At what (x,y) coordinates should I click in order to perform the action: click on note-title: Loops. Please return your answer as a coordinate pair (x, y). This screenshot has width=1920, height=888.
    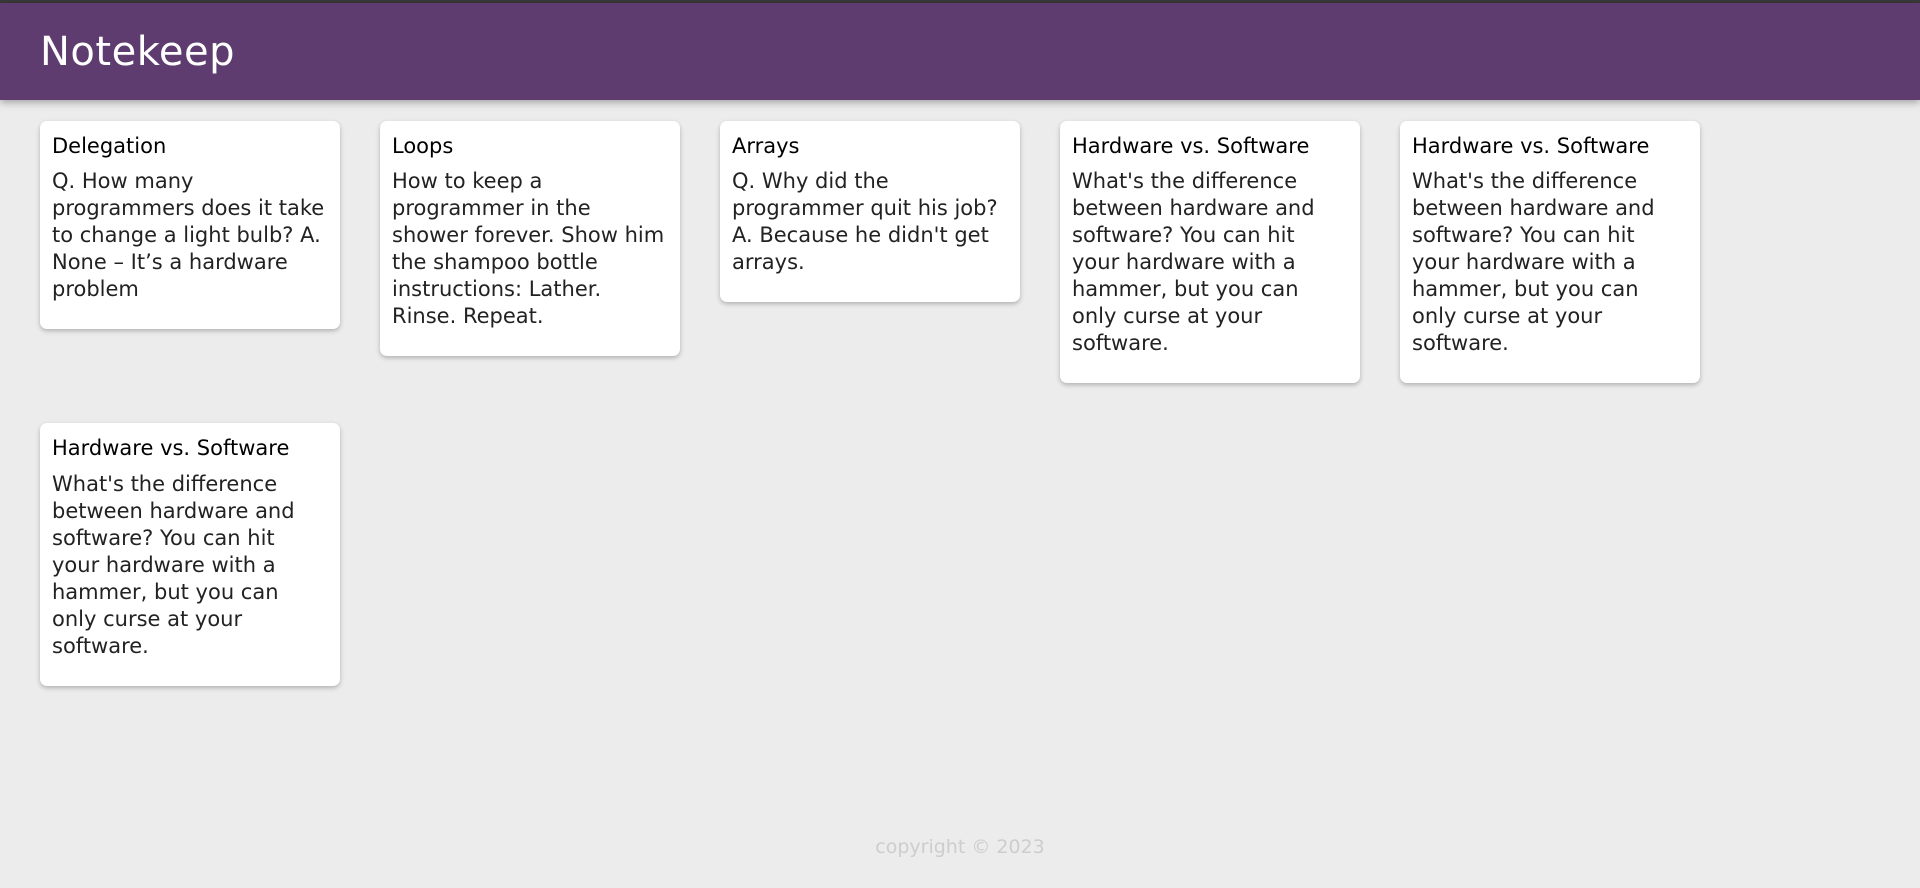
    Looking at the image, I should click on (423, 146).